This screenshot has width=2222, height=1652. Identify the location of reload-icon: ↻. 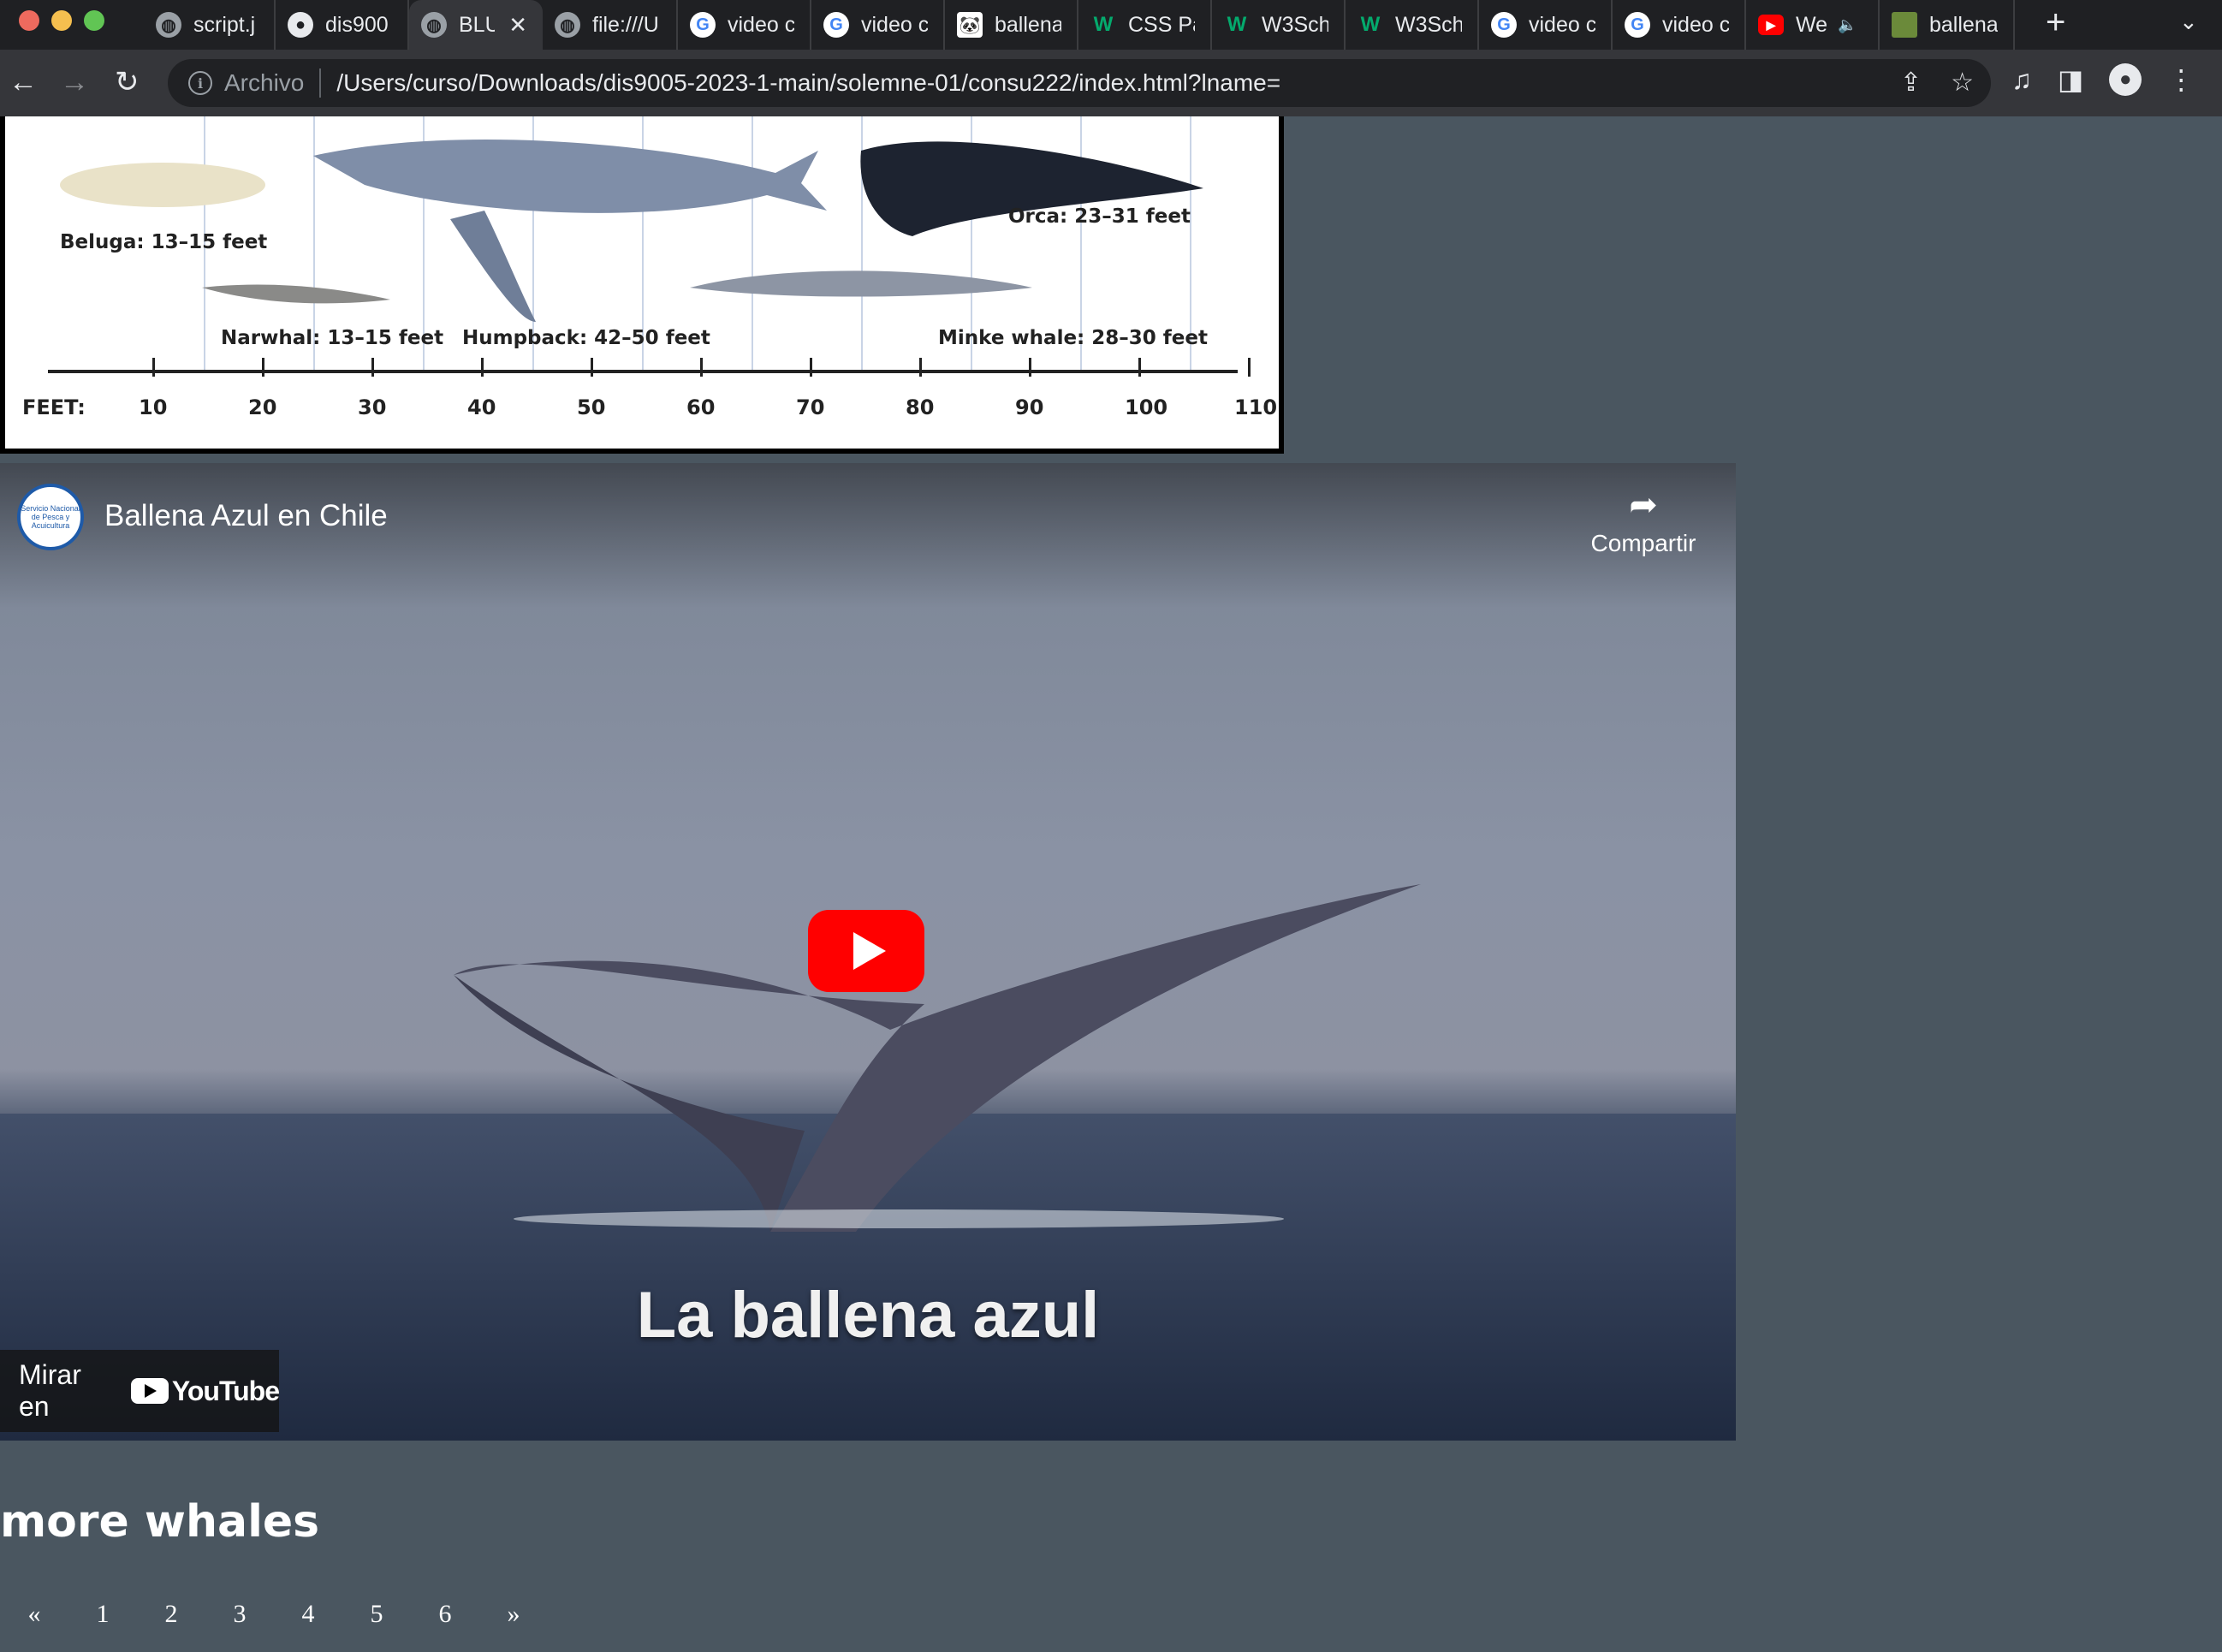
(127, 82).